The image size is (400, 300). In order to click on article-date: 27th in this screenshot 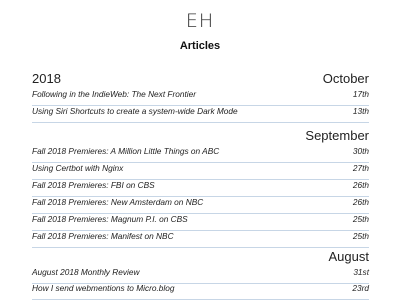, I will do `click(360, 168)`.